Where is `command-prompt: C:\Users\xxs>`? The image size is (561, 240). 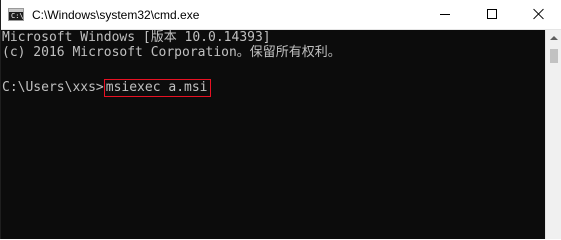 command-prompt: C:\Users\xxs> is located at coordinates (53, 87).